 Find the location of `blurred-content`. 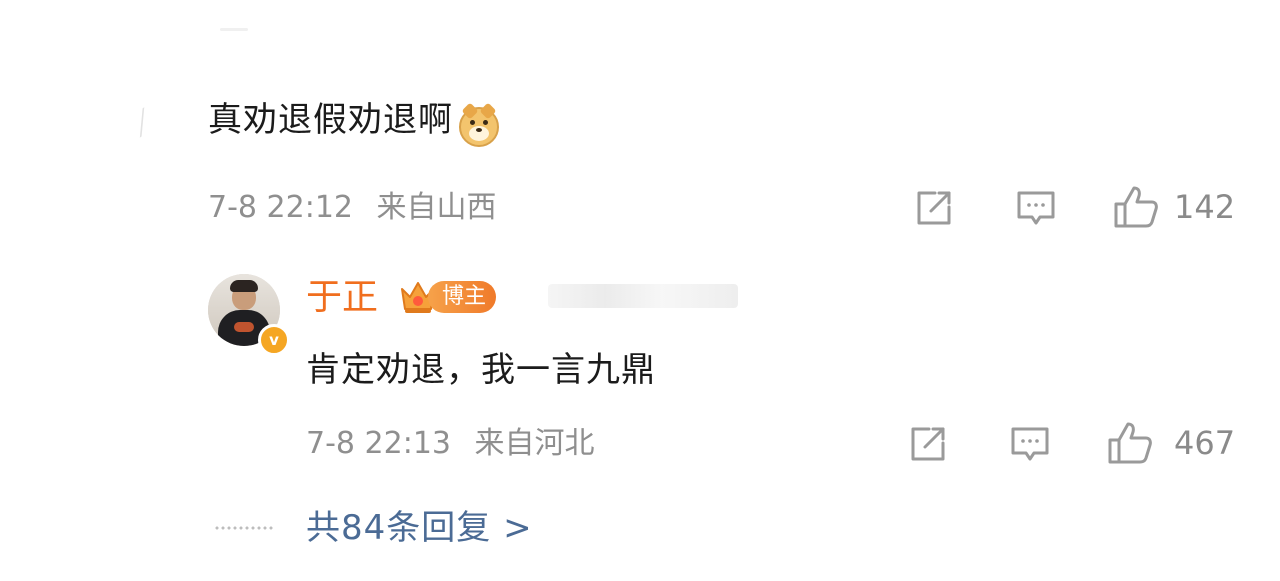

blurred-content is located at coordinates (643, 296).